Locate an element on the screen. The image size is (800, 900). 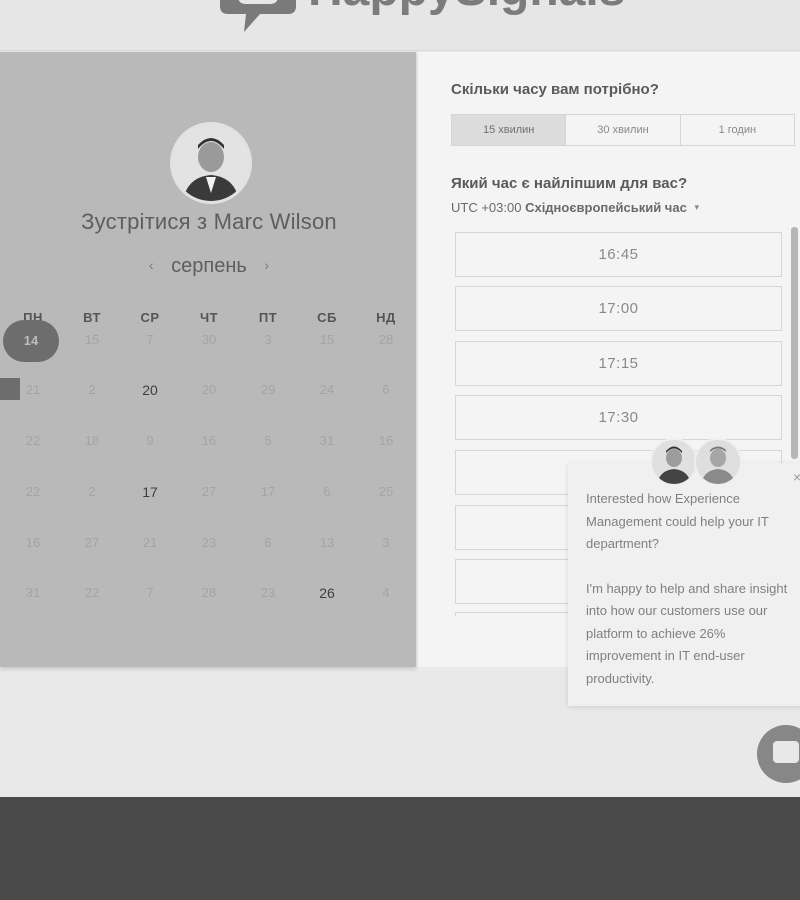
timezone-selector: UTC +03:00 Східноєвропейський час ▾ is located at coordinates (575, 207).